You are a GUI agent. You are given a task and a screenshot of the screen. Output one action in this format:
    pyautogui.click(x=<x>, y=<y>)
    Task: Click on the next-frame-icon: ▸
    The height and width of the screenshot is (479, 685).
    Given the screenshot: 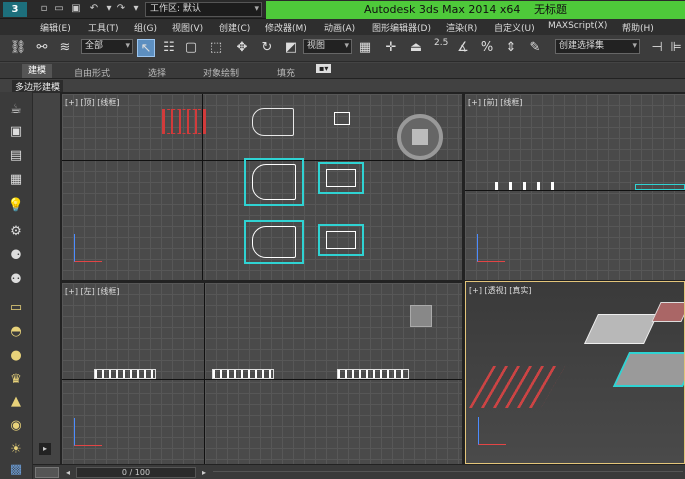 What is the action you would take?
    pyautogui.click(x=204, y=472)
    